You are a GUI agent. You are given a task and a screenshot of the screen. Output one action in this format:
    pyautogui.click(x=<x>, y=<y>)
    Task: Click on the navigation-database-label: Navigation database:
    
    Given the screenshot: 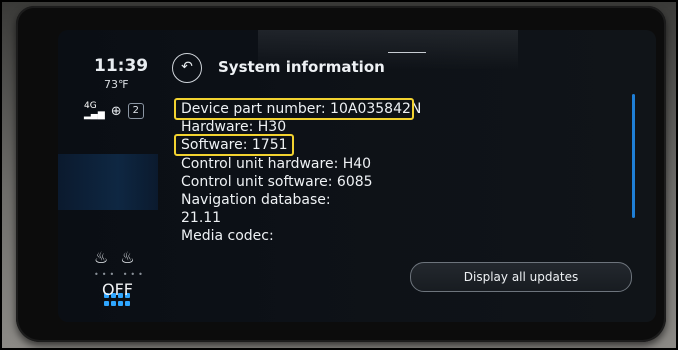 What is the action you would take?
    pyautogui.click(x=256, y=200)
    